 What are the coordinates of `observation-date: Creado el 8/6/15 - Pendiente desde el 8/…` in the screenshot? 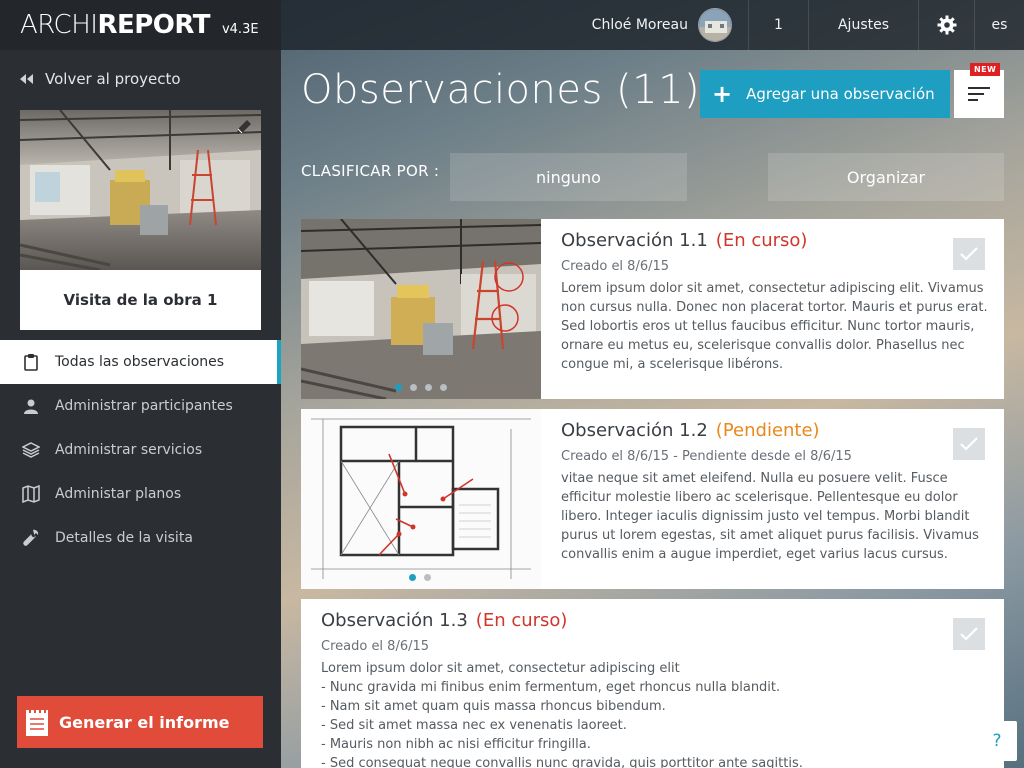 It's located at (706, 456).